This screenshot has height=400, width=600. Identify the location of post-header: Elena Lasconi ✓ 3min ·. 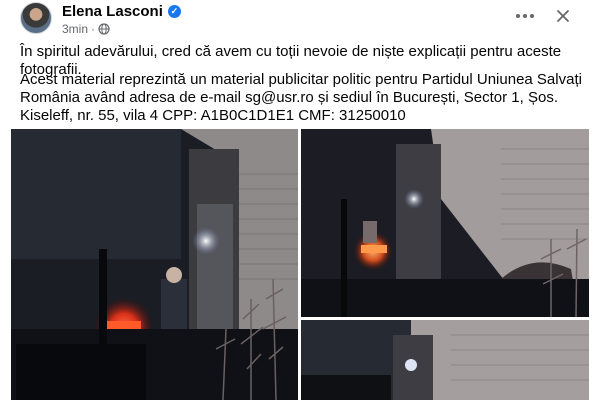
(300, 20).